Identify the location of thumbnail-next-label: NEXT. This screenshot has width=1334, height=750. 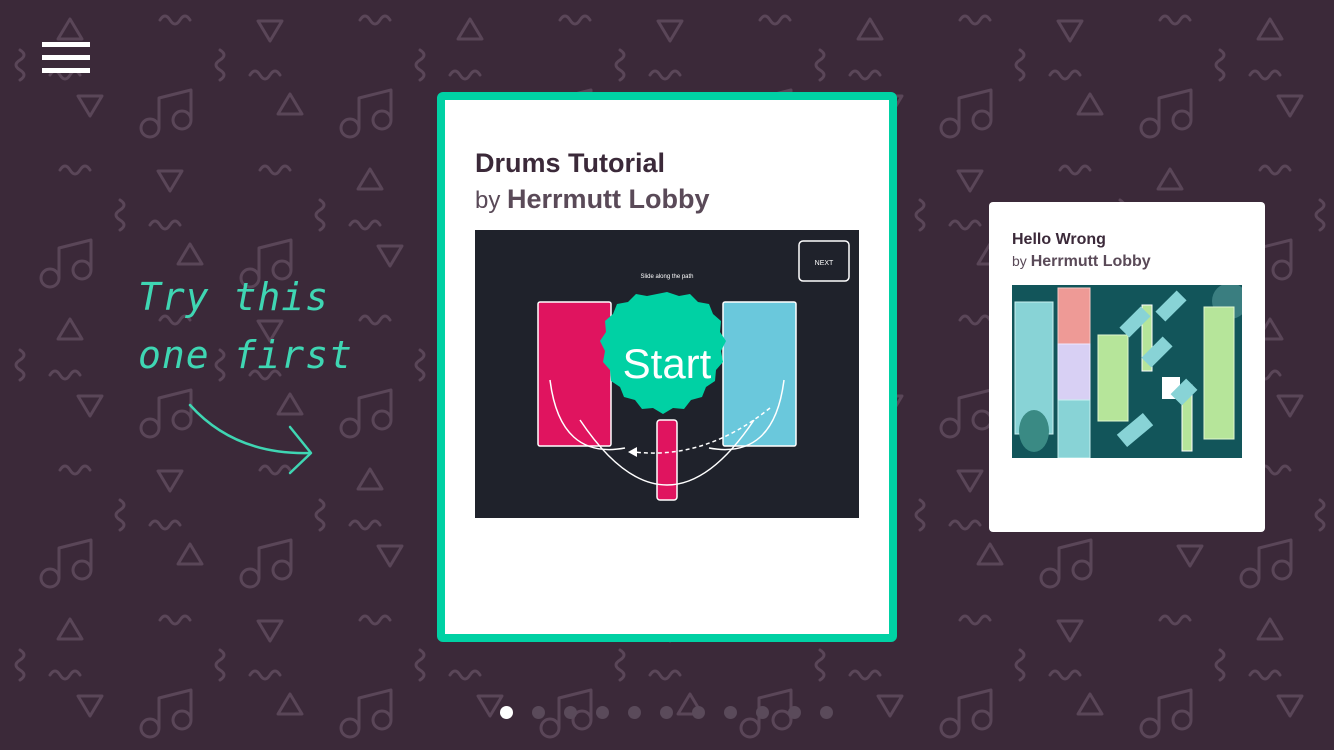
(824, 263).